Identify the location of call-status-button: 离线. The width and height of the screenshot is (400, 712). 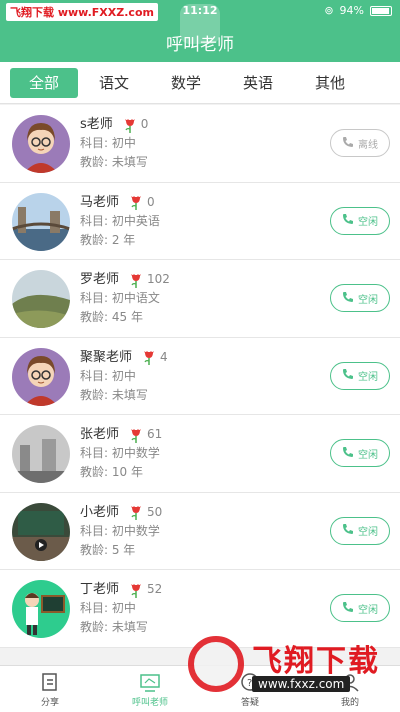
(360, 143).